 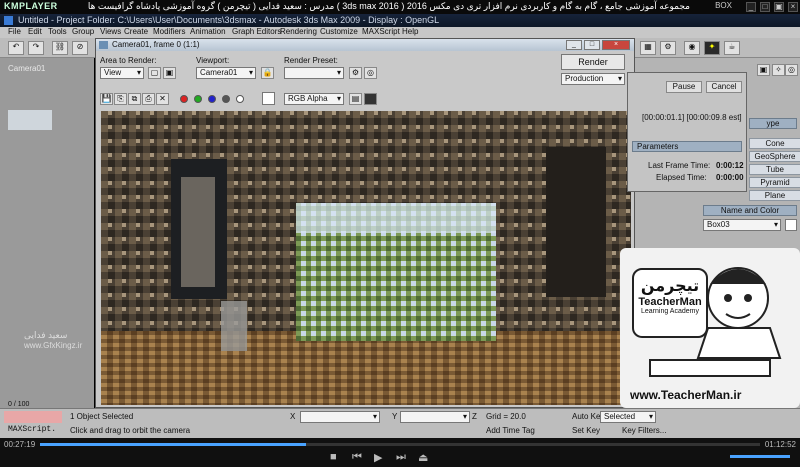 What do you see at coordinates (154, 73) in the screenshot?
I see `edit-region-icon: ▢` at bounding box center [154, 73].